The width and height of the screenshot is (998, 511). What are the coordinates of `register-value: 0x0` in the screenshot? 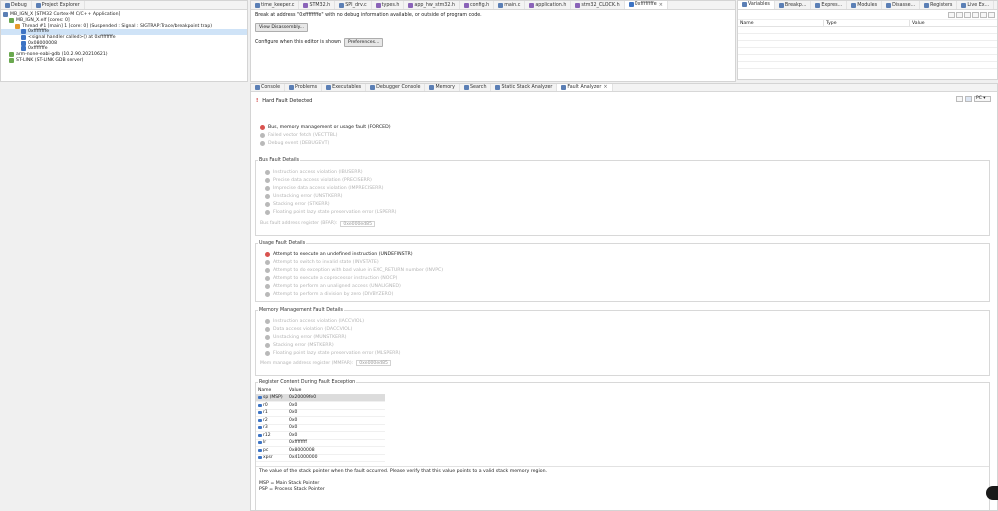 It's located at (293, 413).